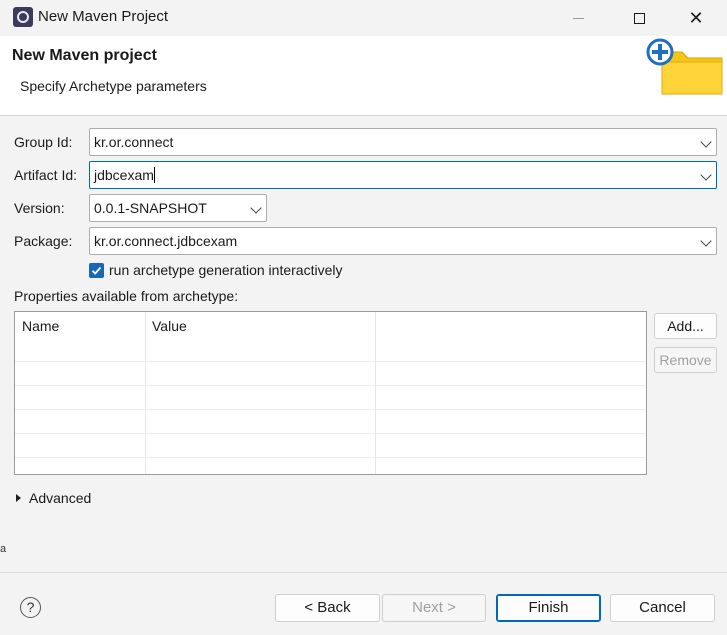 This screenshot has height=635, width=727. I want to click on background-window-edge: a, so click(3, 549).